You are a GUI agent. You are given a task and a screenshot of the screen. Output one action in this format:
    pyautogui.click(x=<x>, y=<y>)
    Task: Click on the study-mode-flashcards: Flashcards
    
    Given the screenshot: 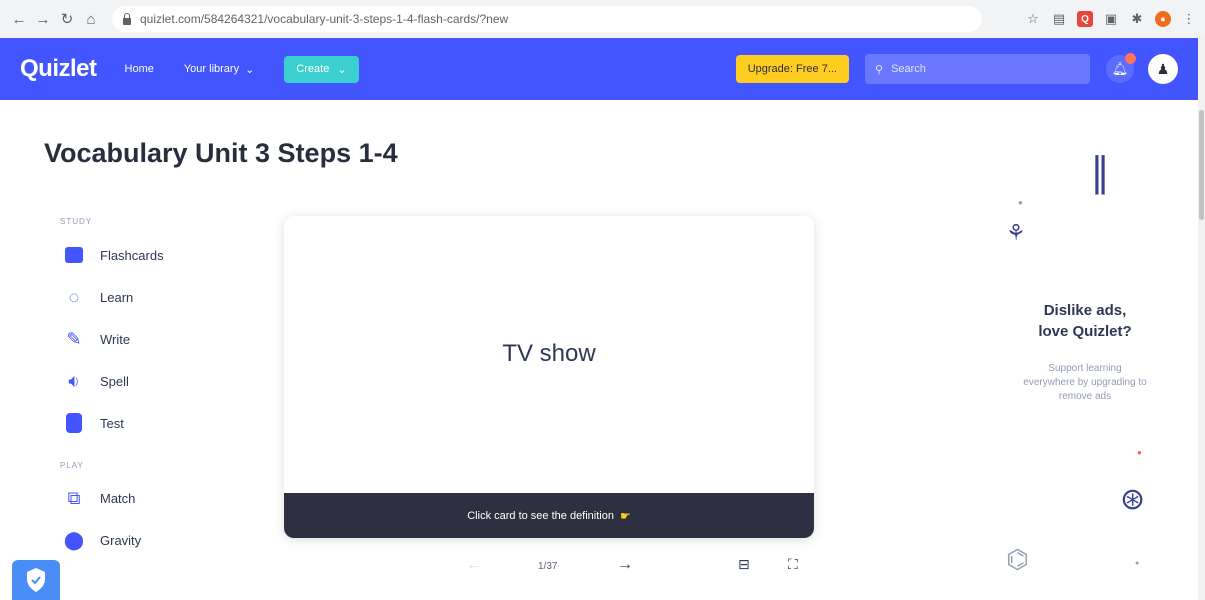 What is the action you would take?
    pyautogui.click(x=113, y=255)
    